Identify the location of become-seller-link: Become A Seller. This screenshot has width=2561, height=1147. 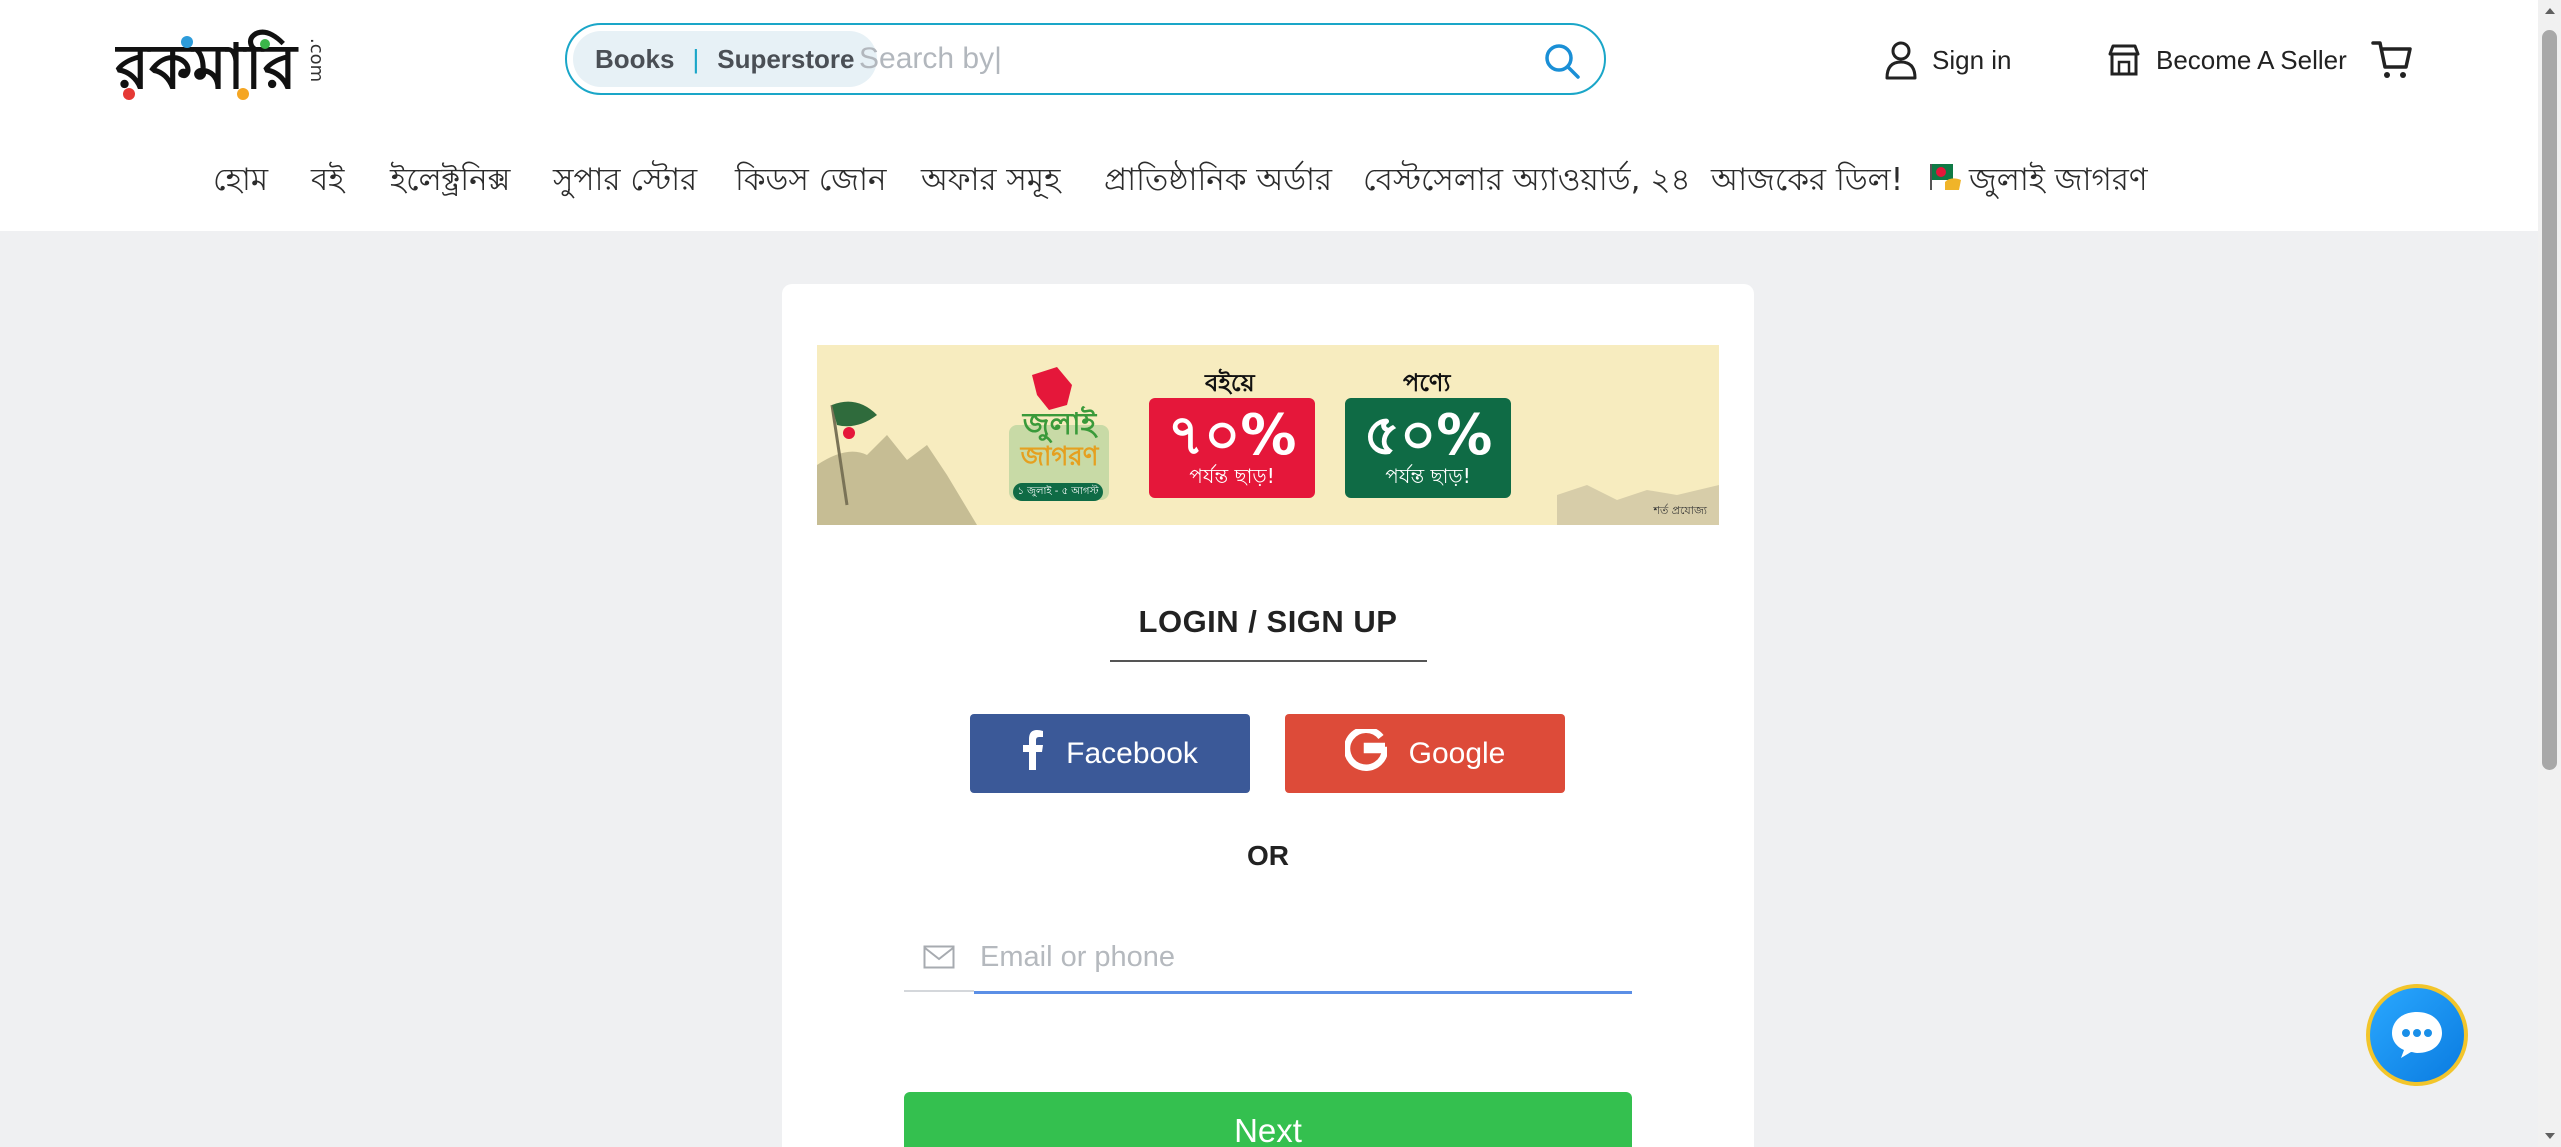
(2226, 60).